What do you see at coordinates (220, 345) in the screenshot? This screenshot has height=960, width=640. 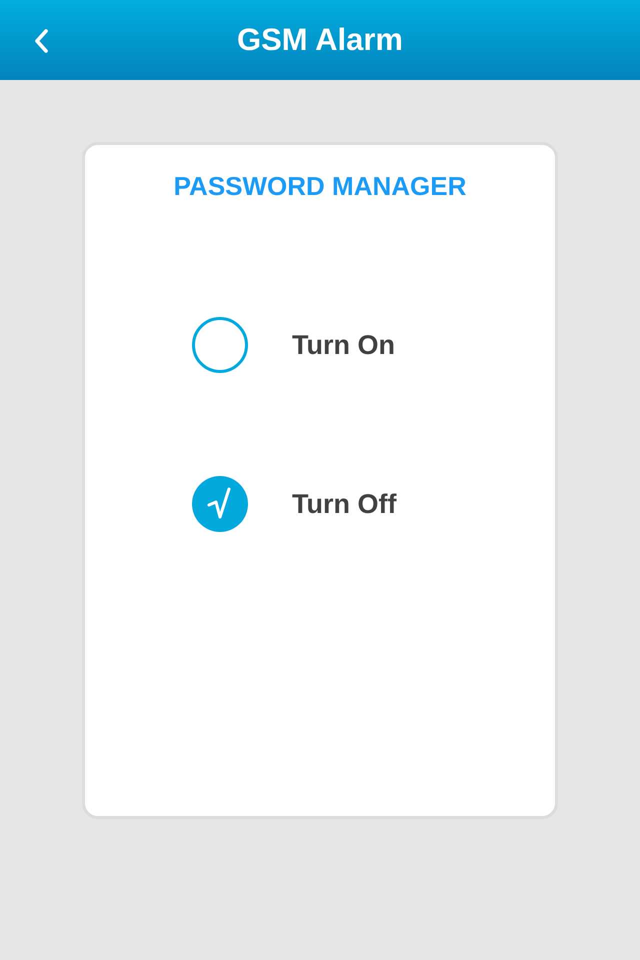 I see `radio-icon` at bounding box center [220, 345].